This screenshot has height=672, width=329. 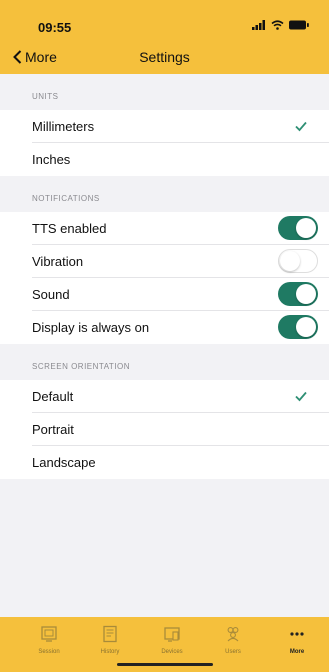 I want to click on row-label: Sound, so click(x=51, y=294).